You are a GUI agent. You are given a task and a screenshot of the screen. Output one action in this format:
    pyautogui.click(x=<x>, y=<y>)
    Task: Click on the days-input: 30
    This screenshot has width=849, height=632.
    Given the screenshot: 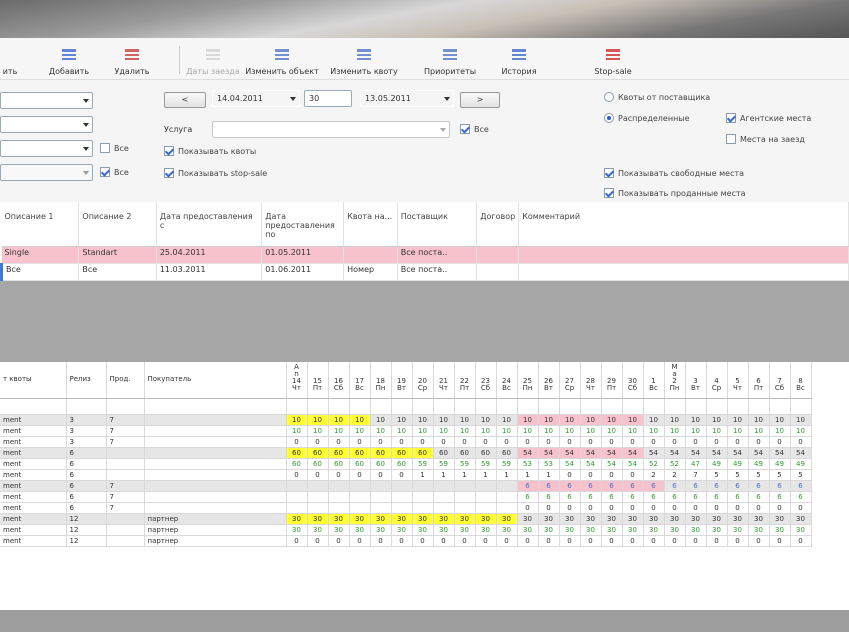 What is the action you would take?
    pyautogui.click(x=328, y=98)
    